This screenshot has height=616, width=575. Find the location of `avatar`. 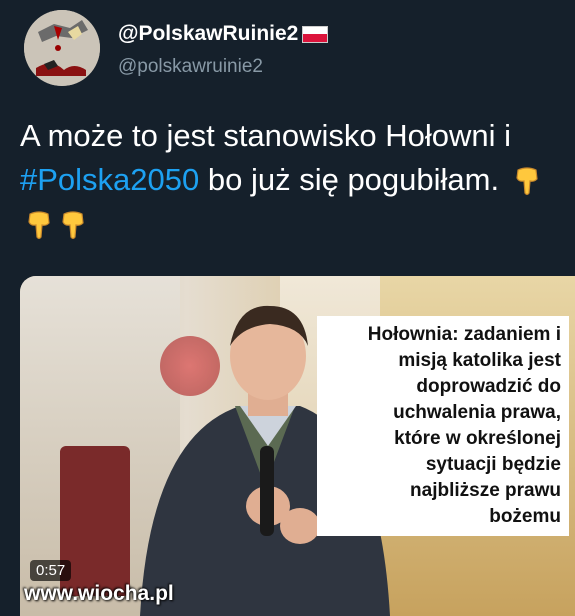

avatar is located at coordinates (62, 48).